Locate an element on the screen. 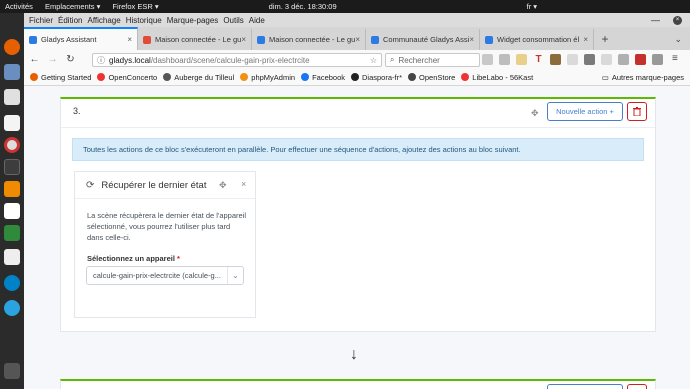 The image size is (690, 389). menu-marque-pages: Marque-pages is located at coordinates (193, 20).